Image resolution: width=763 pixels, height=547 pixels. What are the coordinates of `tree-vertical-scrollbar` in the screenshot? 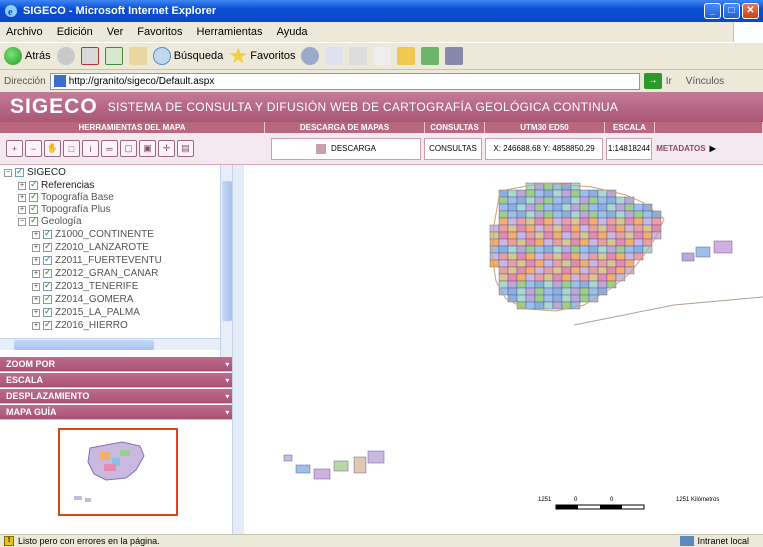 It's located at (226, 261).